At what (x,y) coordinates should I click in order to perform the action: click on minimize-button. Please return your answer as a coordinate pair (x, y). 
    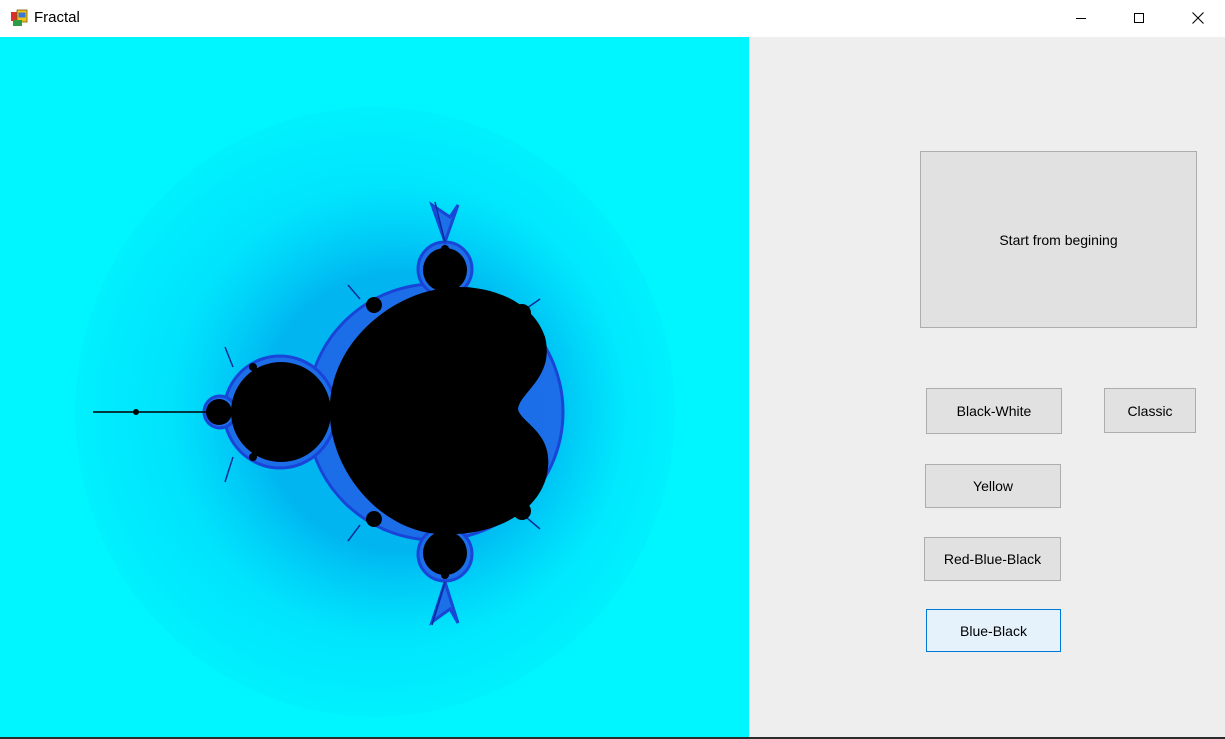
    Looking at the image, I should click on (1081, 18).